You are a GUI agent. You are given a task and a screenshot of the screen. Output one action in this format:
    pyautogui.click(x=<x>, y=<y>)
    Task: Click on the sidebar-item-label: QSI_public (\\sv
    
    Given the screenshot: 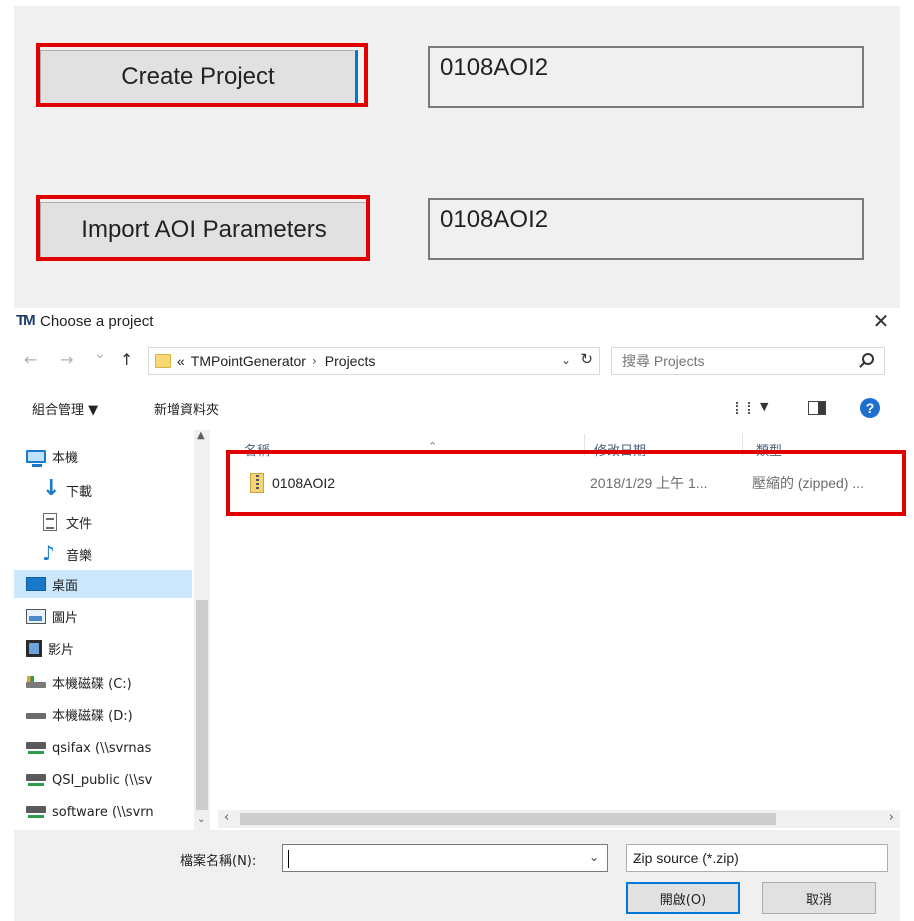 What is the action you would take?
    pyautogui.click(x=102, y=780)
    